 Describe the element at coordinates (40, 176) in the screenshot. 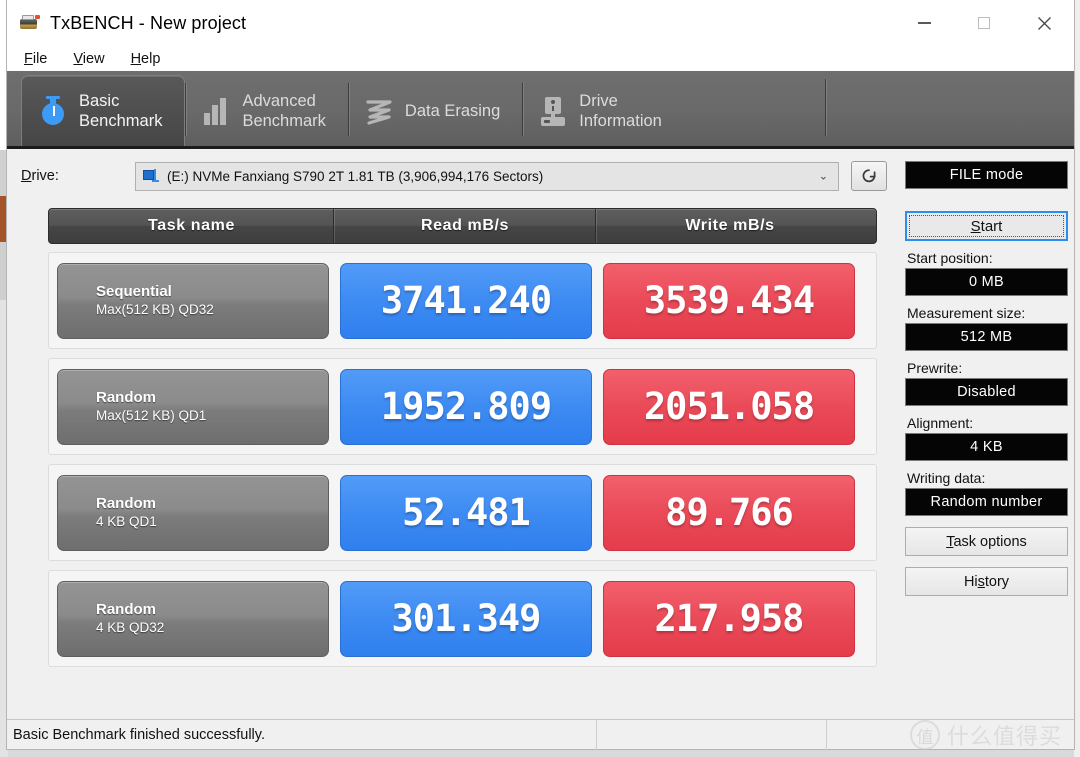

I see `drive-label: Drive:` at that location.